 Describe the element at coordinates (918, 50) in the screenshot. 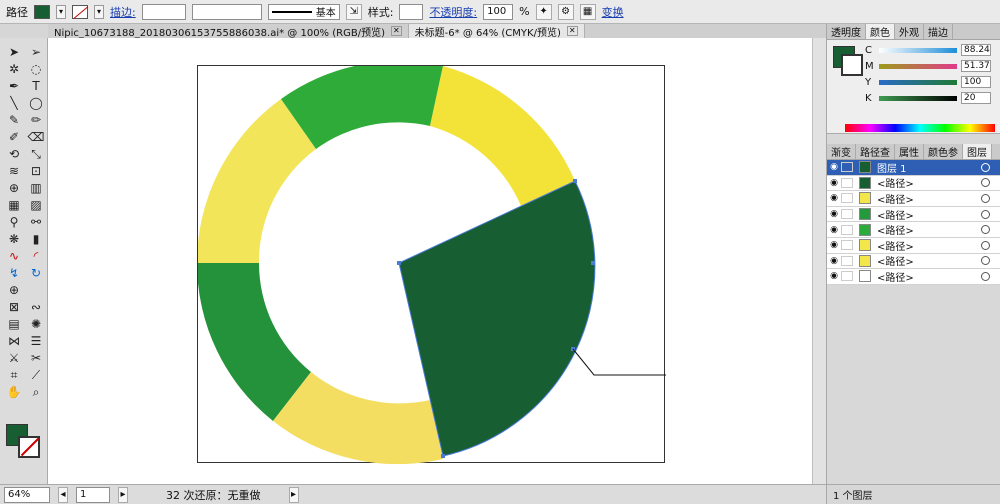

I see `c-slider-track` at that location.